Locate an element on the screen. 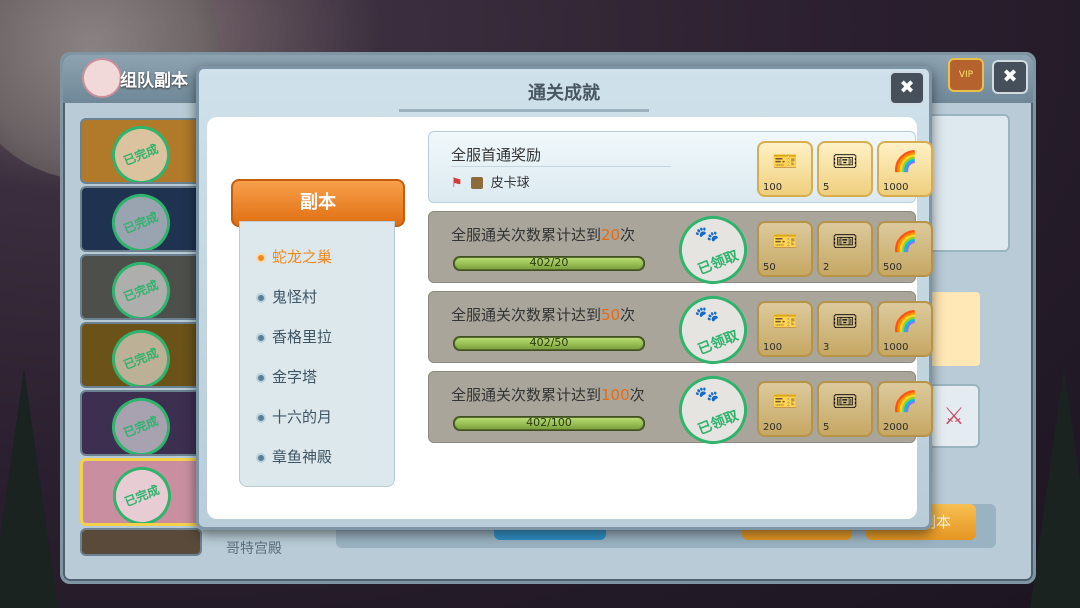 This screenshot has width=1080, height=608. category-item: 蛇龙之巢 is located at coordinates (295, 256).